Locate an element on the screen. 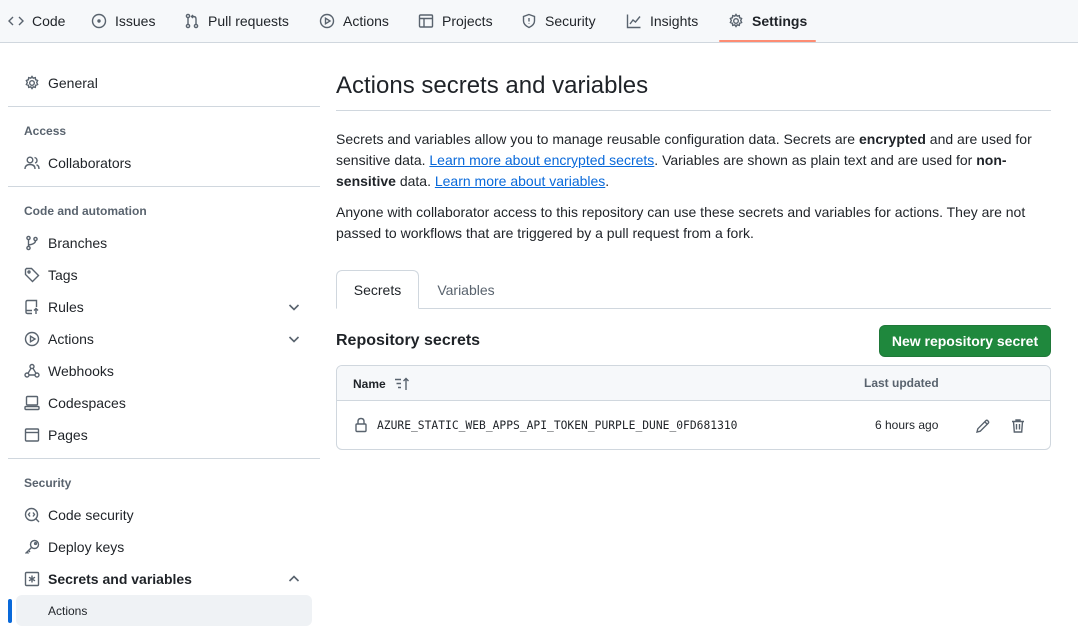 The image size is (1078, 627). tab-projects-label: Projects is located at coordinates (467, 21).